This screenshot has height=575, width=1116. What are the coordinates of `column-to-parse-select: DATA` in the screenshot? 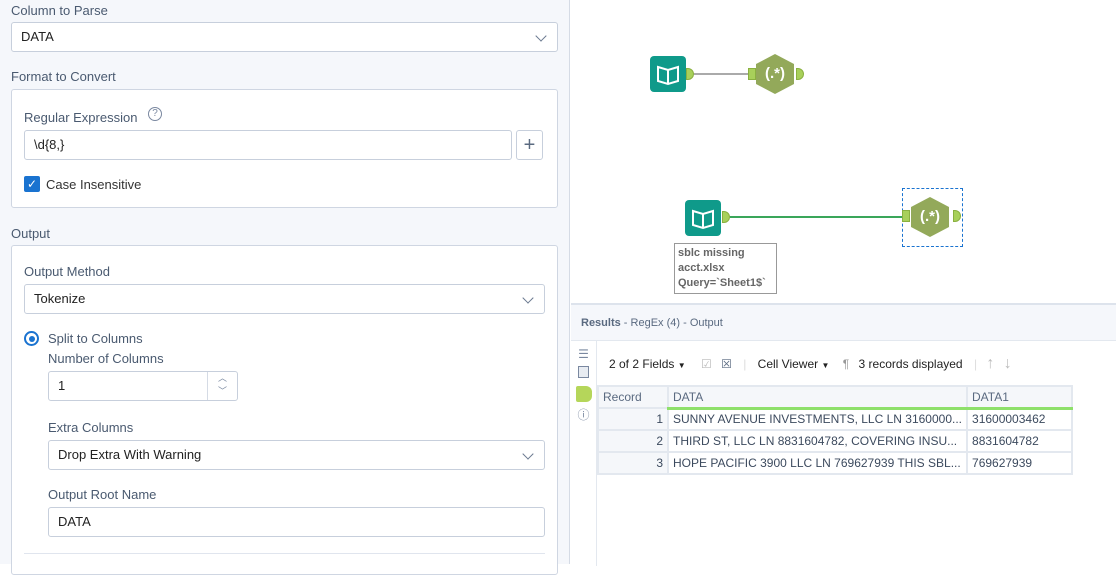 It's located at (284, 37).